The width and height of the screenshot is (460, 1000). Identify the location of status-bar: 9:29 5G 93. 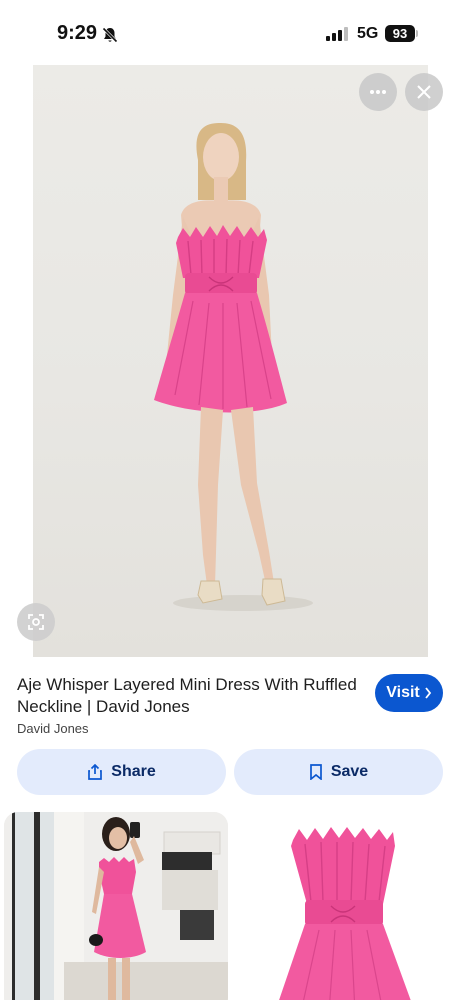
(230, 32).